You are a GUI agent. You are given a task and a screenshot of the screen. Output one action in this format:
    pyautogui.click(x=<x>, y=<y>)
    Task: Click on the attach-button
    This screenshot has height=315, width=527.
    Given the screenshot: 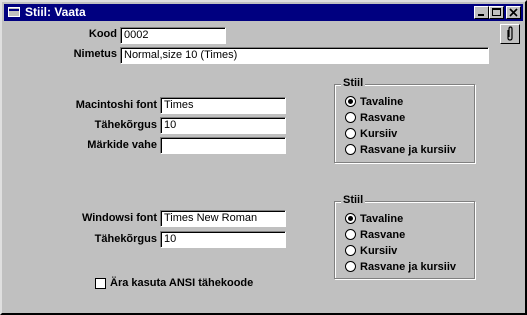 What is the action you would take?
    pyautogui.click(x=510, y=34)
    